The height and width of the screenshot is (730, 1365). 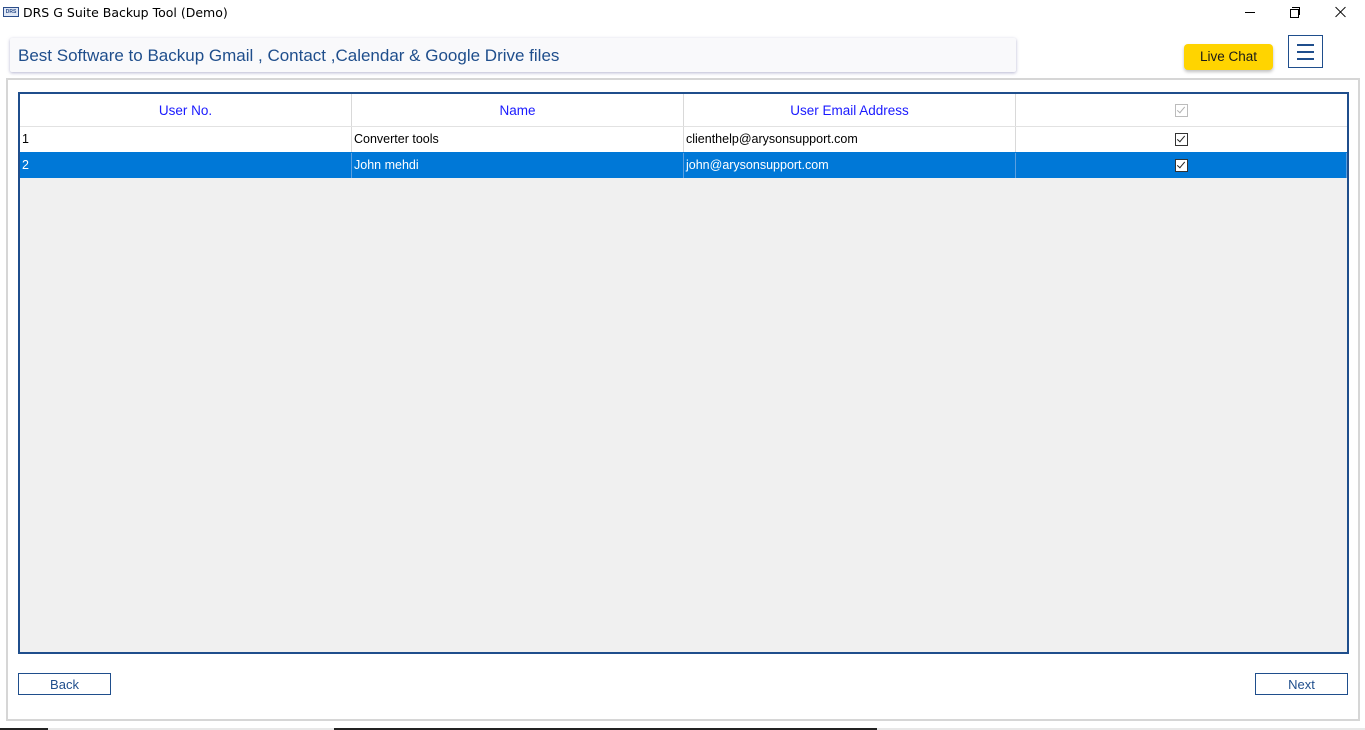 I want to click on table-header: User No. Name User Email Address, so click(x=683, y=110).